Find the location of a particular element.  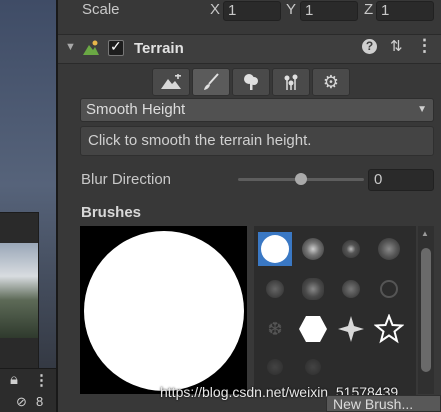

tree-icon is located at coordinates (251, 82).